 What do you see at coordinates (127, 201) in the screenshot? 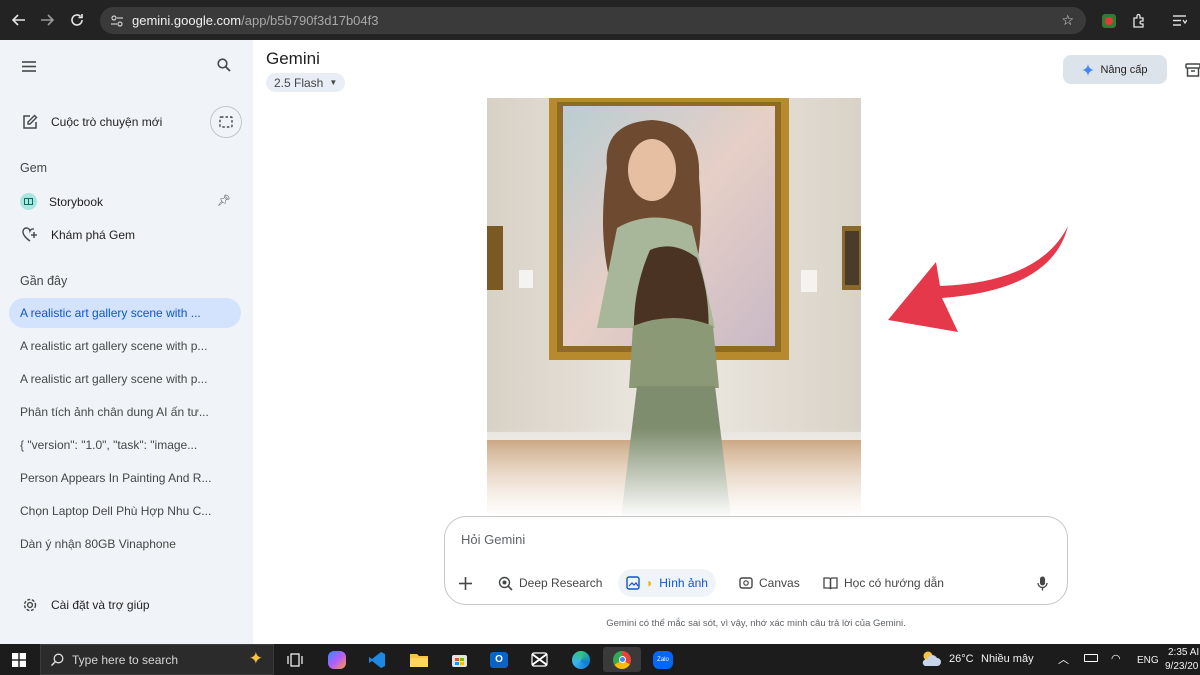
I see `gem-item-storybook: Storybook 📌︎` at bounding box center [127, 201].